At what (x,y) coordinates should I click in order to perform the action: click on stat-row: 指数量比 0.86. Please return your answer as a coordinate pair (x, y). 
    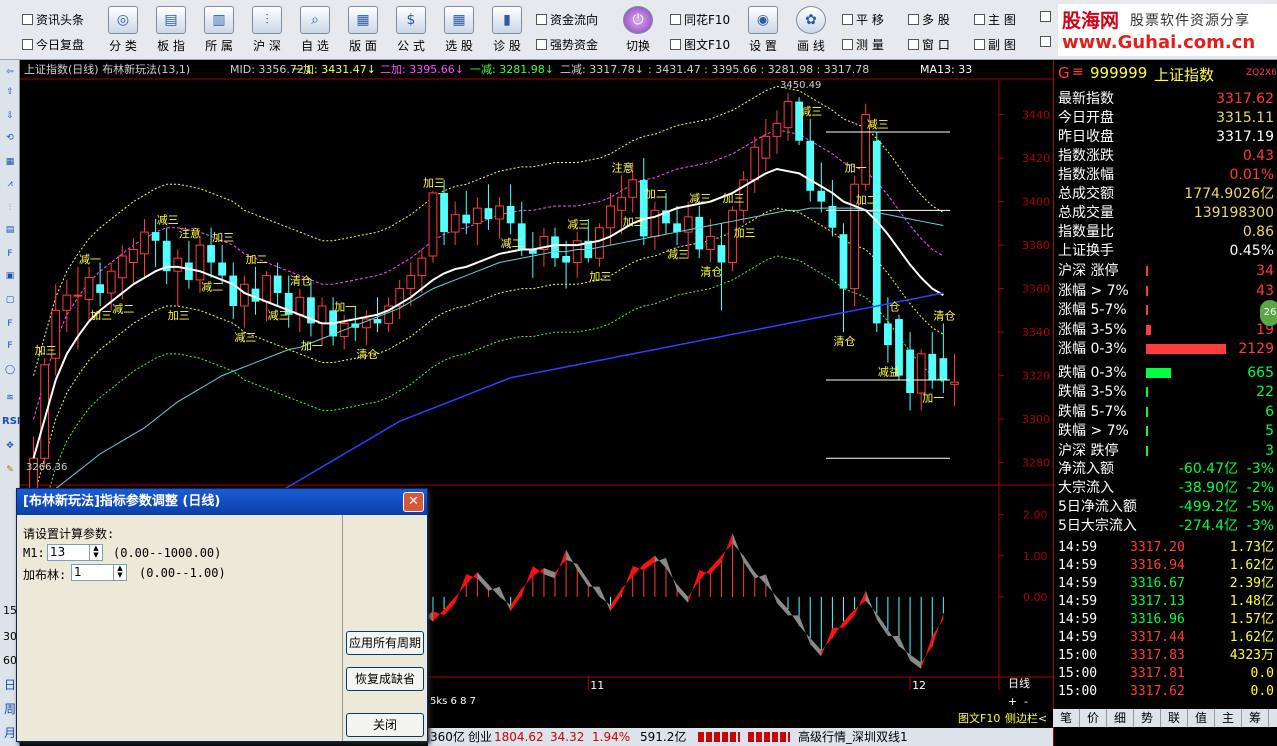
    Looking at the image, I should click on (1166, 232).